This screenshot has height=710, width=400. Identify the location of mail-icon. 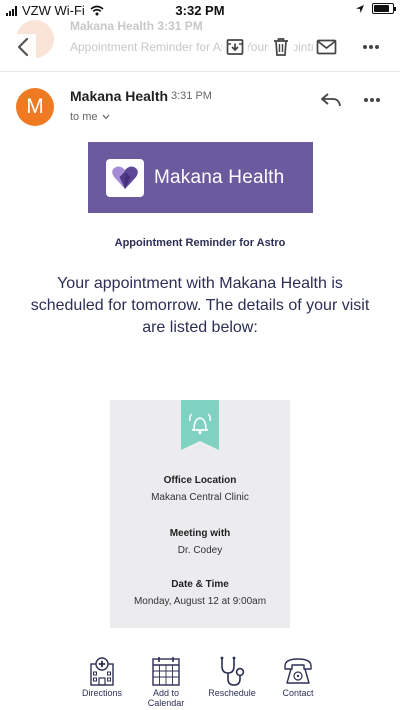
(326, 47).